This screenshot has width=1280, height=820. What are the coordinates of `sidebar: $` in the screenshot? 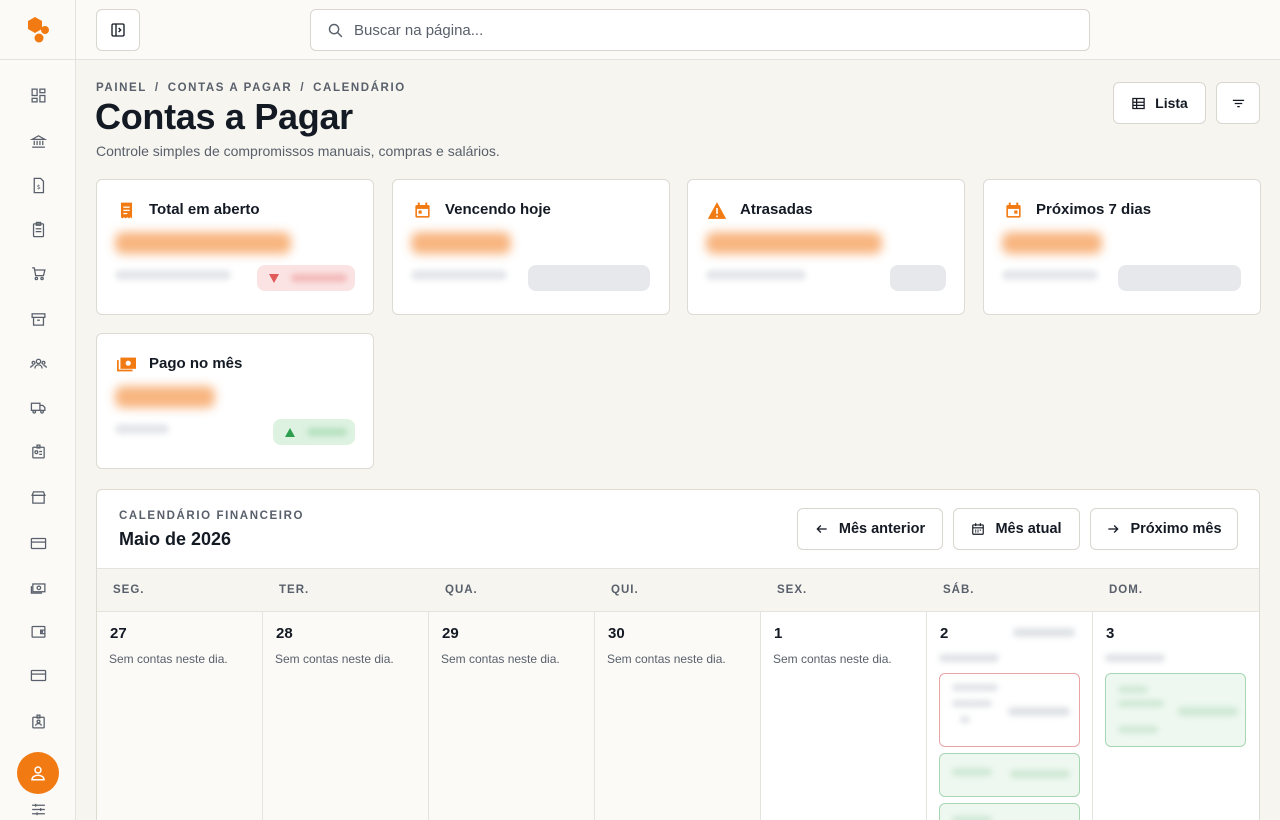 It's located at (38, 410).